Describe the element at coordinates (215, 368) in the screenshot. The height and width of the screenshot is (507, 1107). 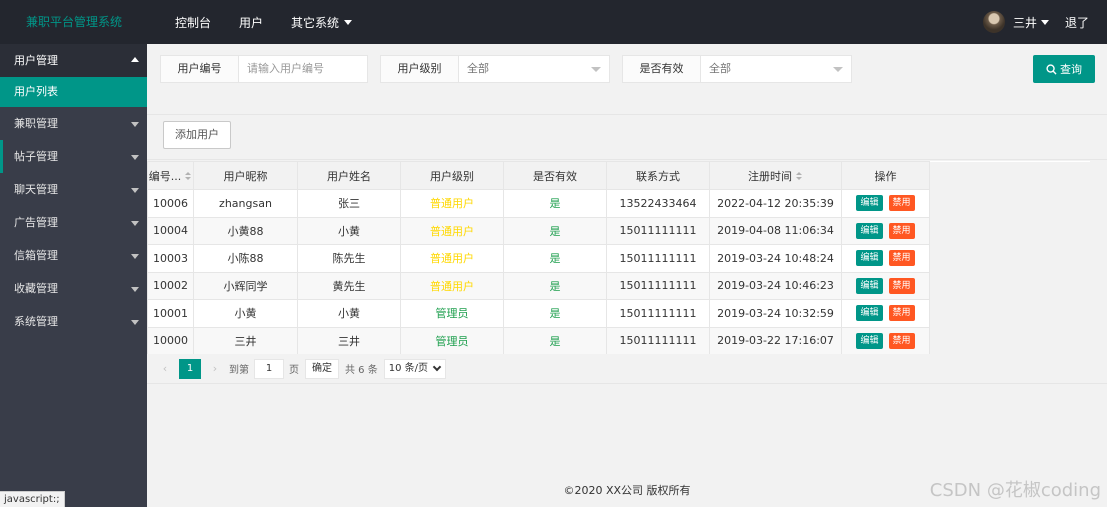
I see `next-page-icon: ›` at that location.